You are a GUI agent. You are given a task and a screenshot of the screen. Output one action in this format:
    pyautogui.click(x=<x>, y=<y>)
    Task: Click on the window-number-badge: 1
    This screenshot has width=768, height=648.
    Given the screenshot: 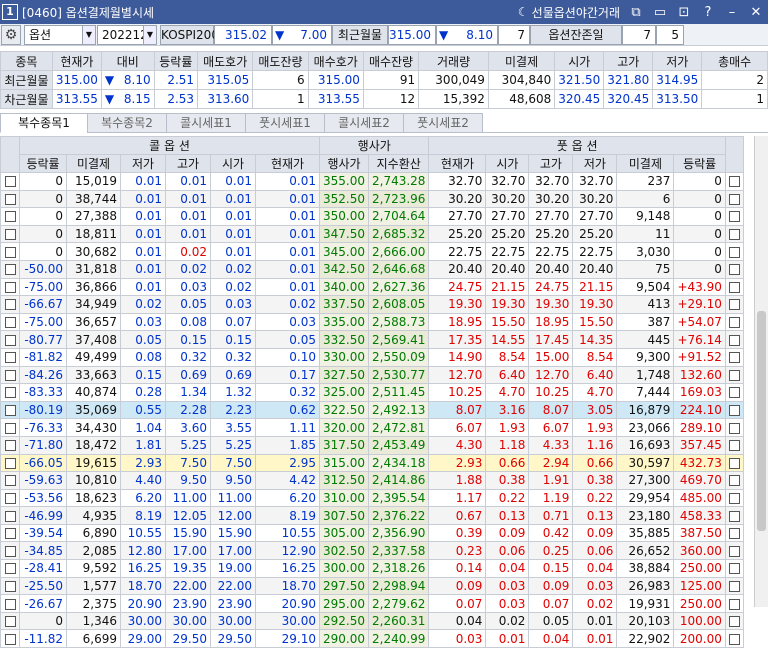 What is the action you would take?
    pyautogui.click(x=10, y=12)
    